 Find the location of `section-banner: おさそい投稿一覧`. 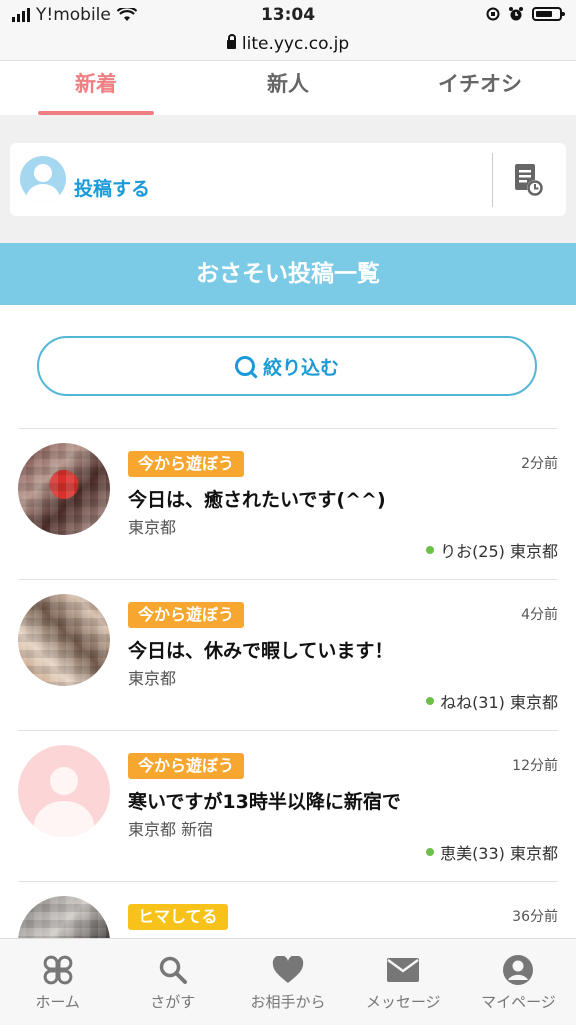

section-banner: おさそい投稿一覧 is located at coordinates (288, 274).